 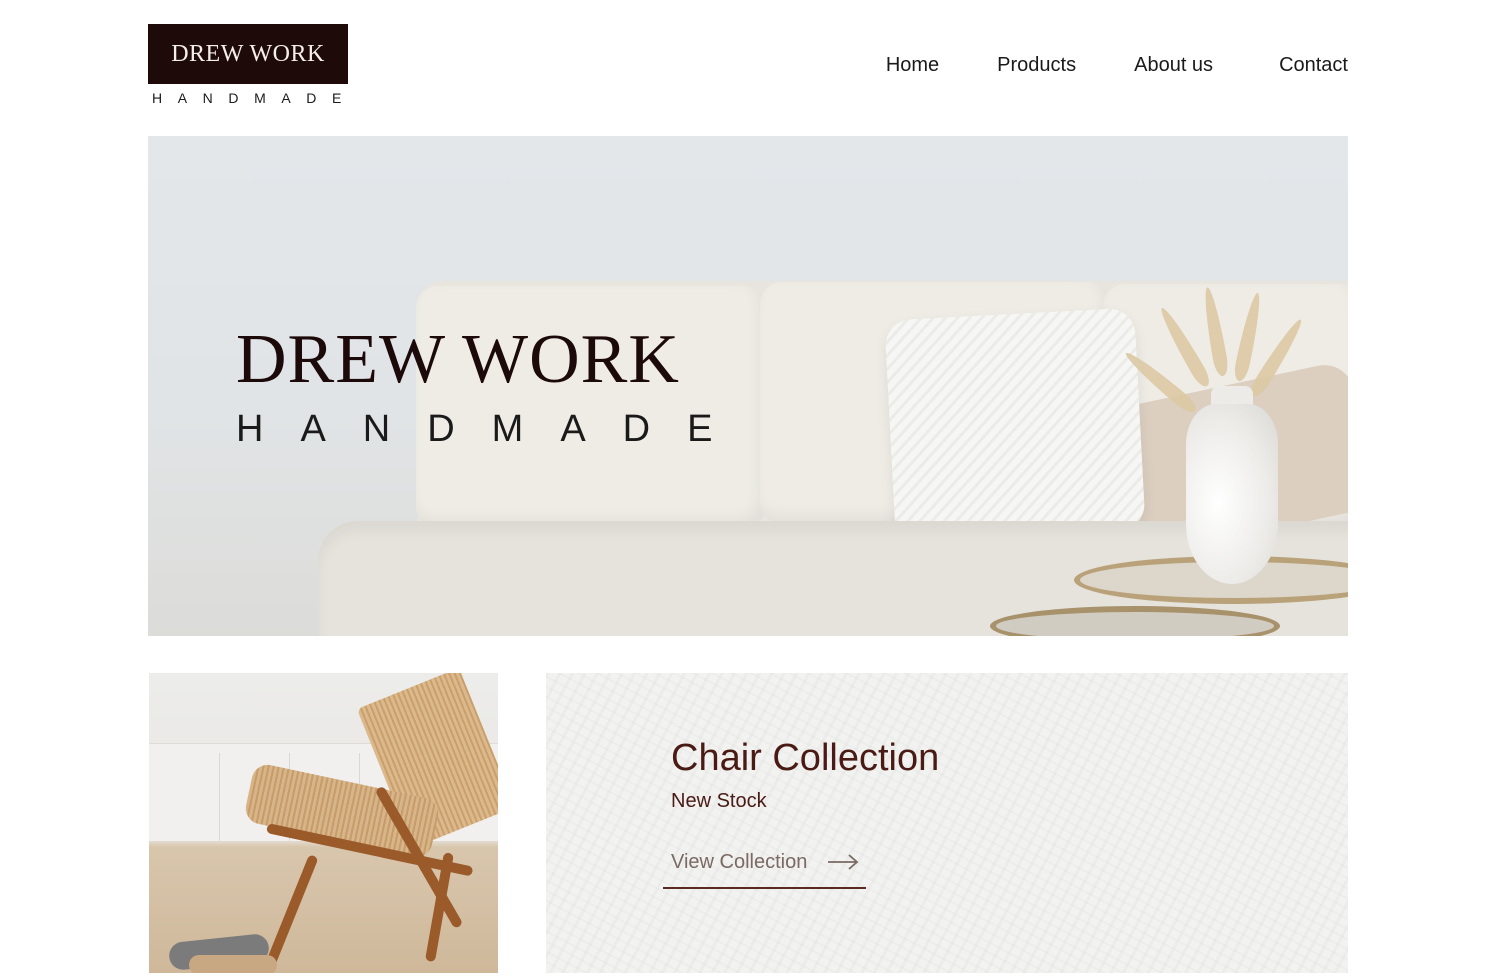 What do you see at coordinates (1117, 65) in the screenshot?
I see `main-nav: Home Products About us Contact` at bounding box center [1117, 65].